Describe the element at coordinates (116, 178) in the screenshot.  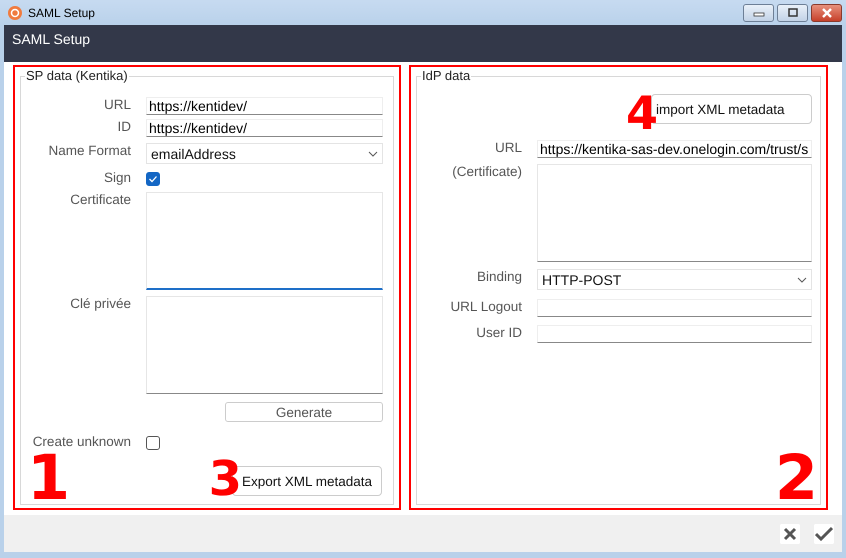
I see `field-label: Sign` at that location.